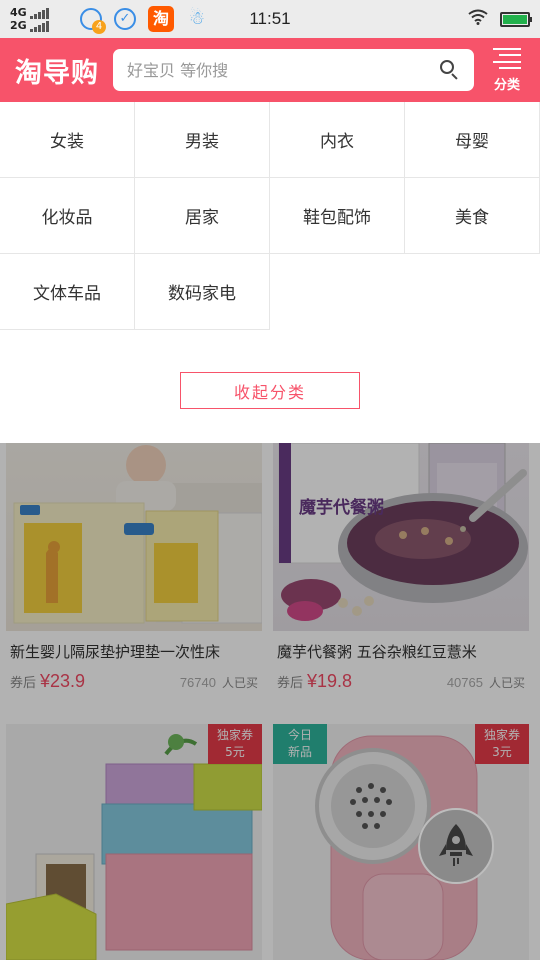 The height and width of the screenshot is (960, 540). What do you see at coordinates (472, 216) in the screenshot?
I see `category-food: 美食` at bounding box center [472, 216].